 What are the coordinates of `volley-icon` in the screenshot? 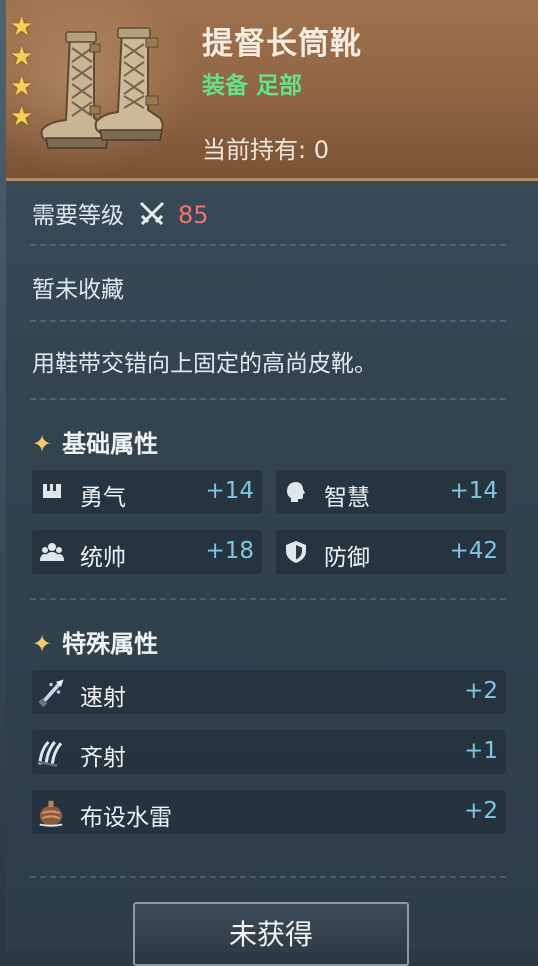 It's located at (50, 753).